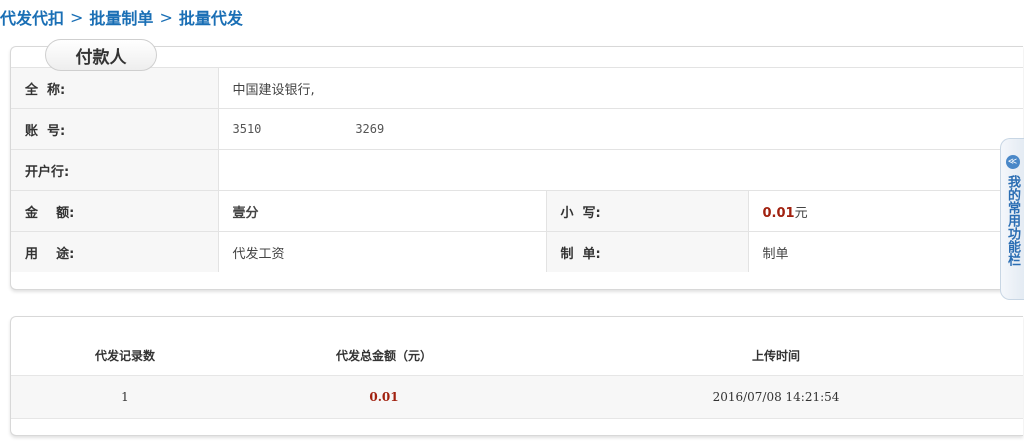  I want to click on payer-row-bank: 开户行:, so click(517, 170).